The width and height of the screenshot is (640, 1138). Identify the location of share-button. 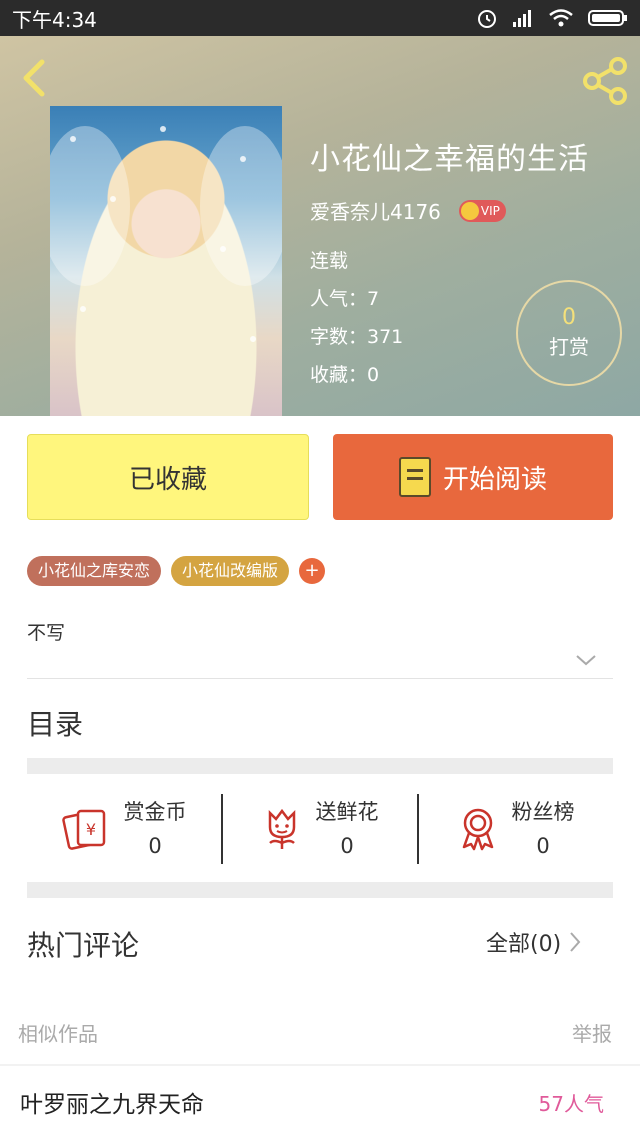
(605, 81).